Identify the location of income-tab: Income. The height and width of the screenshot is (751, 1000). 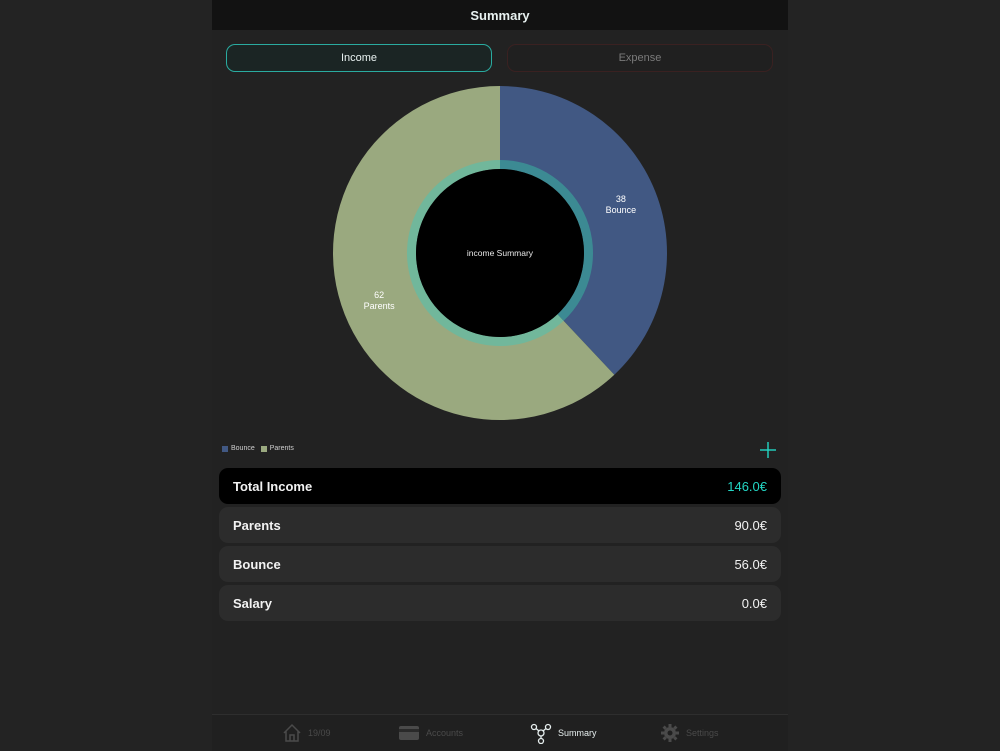
(359, 58).